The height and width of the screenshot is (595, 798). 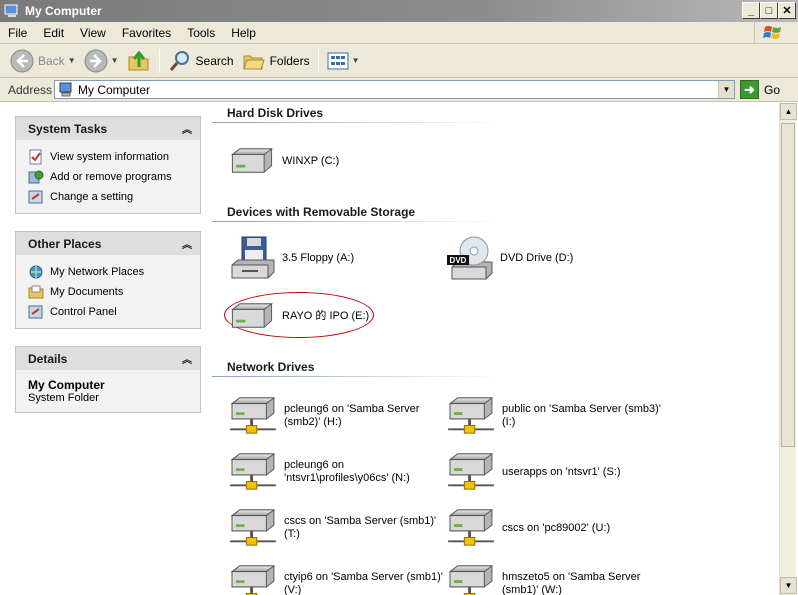 I want to click on place-label: Control Panel, so click(x=83, y=312).